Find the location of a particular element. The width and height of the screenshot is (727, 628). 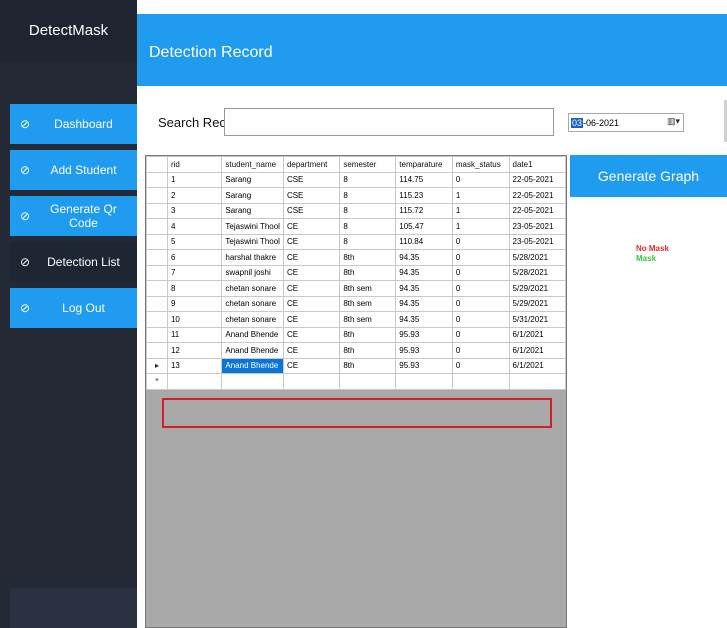

generate-graph-button: Generate Graph is located at coordinates (648, 176).